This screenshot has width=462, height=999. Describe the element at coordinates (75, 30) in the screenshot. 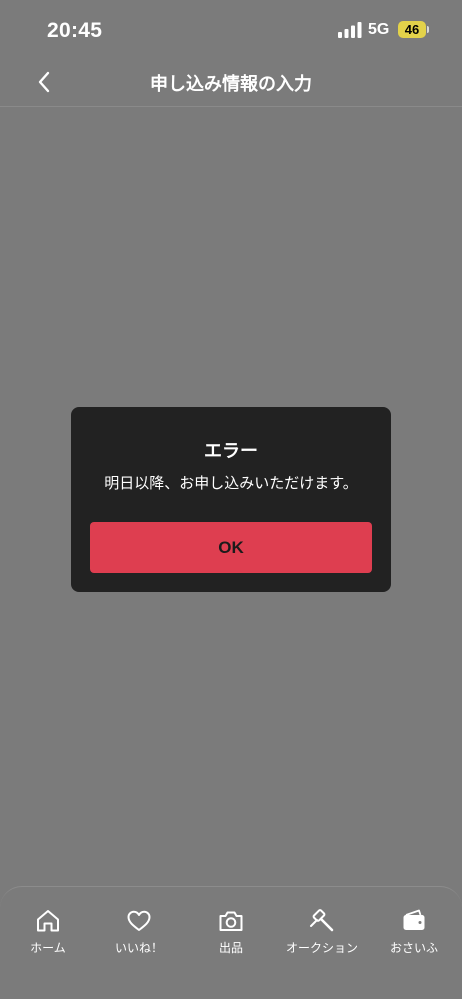

I see `status-time: 20:45` at that location.